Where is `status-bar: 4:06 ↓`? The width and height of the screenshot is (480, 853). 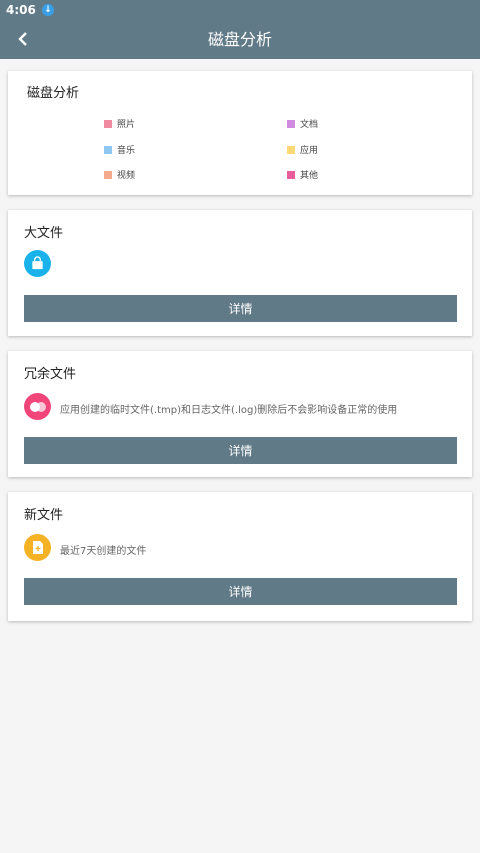 status-bar: 4:06 ↓ is located at coordinates (240, 10).